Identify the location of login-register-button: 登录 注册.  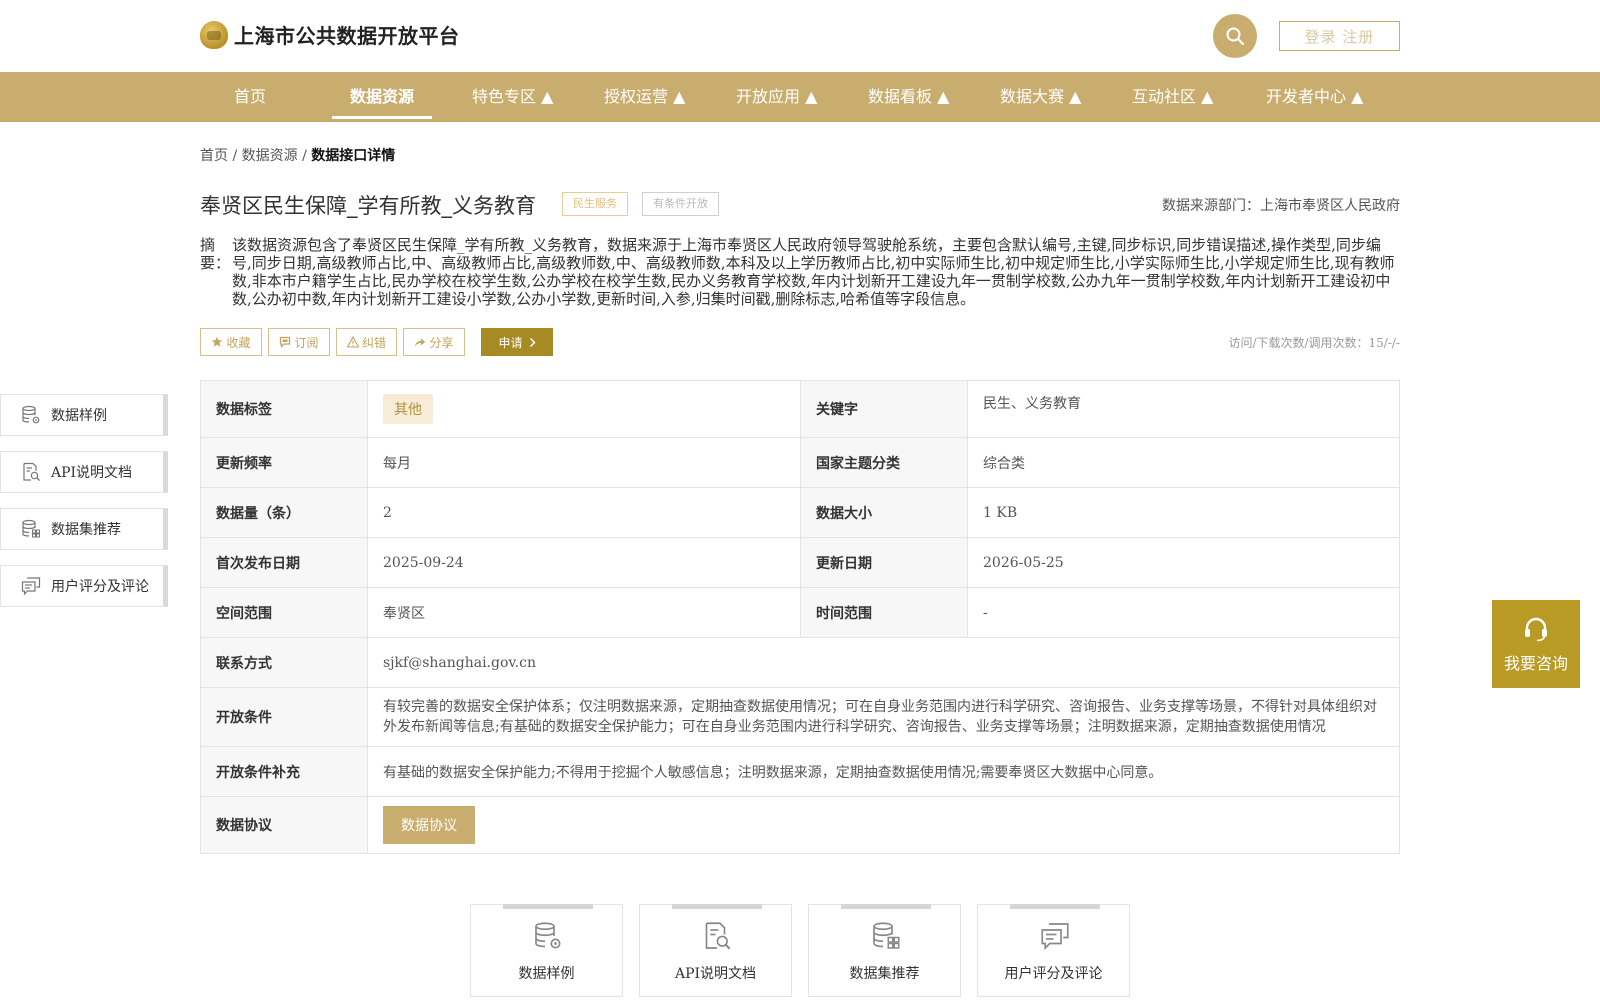
(1339, 36).